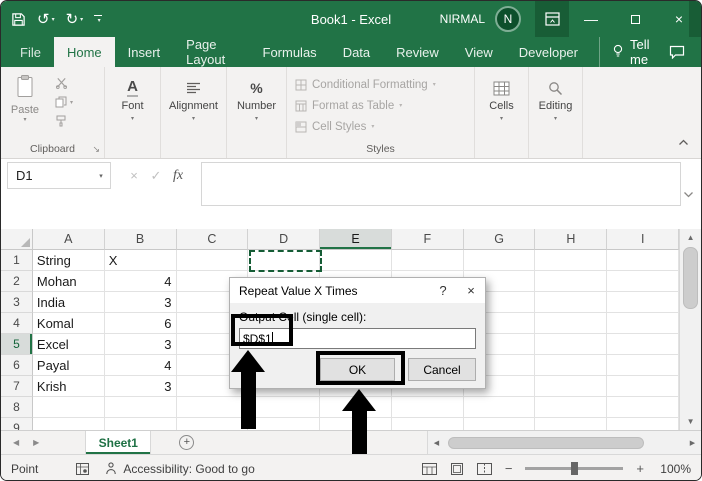  I want to click on cell-H9, so click(571, 424).